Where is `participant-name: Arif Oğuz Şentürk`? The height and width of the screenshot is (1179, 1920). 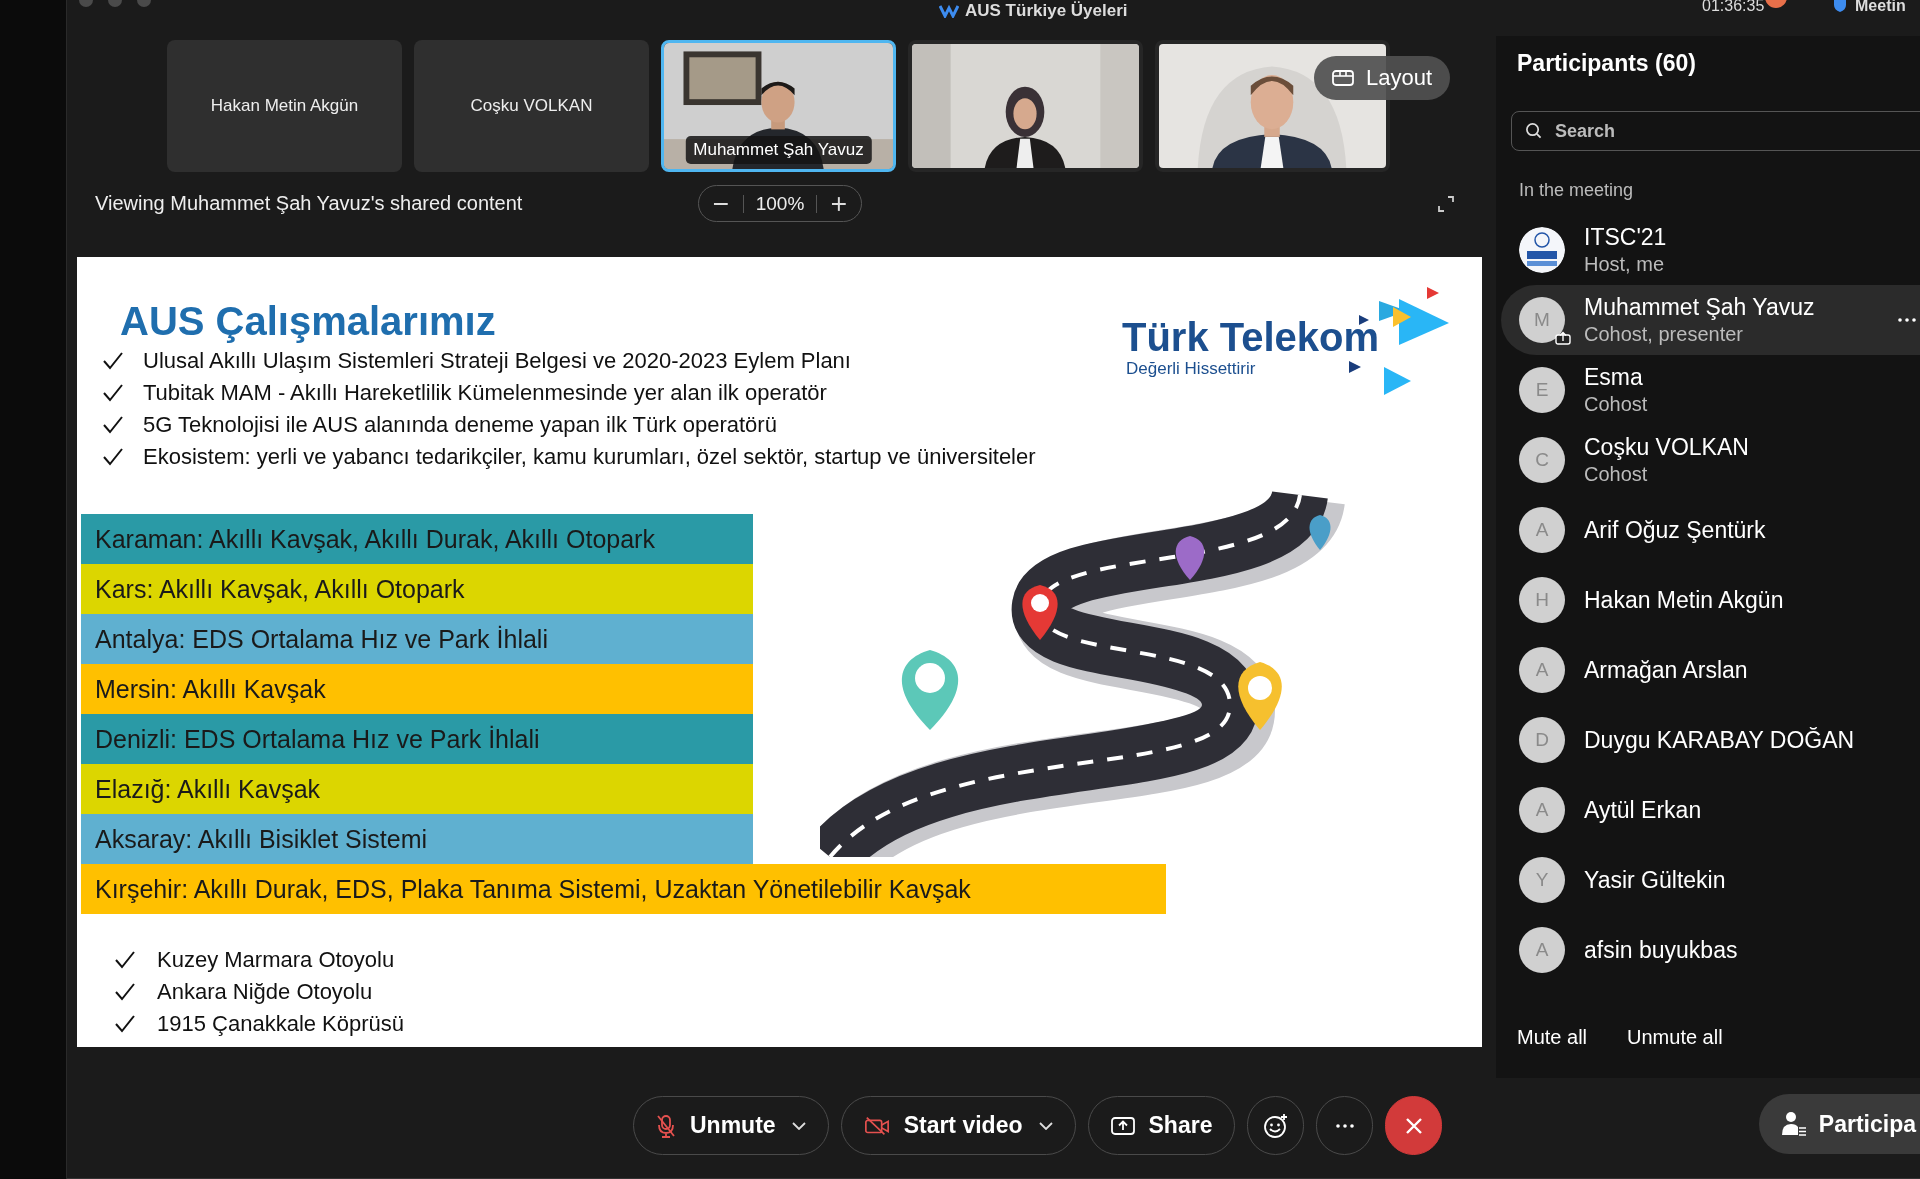 participant-name: Arif Oğuz Şentürk is located at coordinates (1675, 530).